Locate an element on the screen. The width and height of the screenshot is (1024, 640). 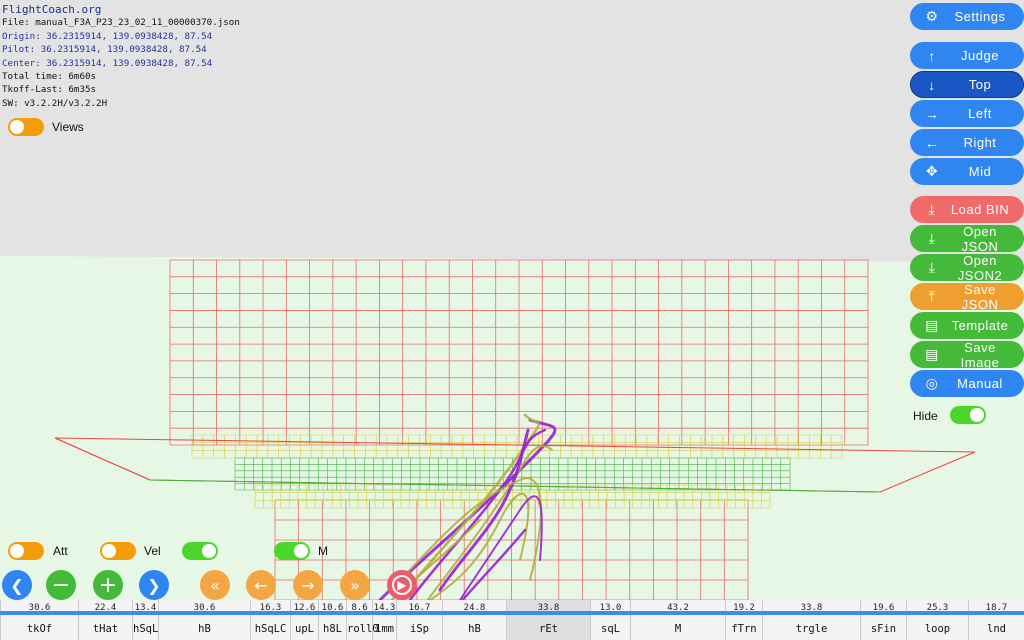
segment-name: rEt is located at coordinates (548, 629).